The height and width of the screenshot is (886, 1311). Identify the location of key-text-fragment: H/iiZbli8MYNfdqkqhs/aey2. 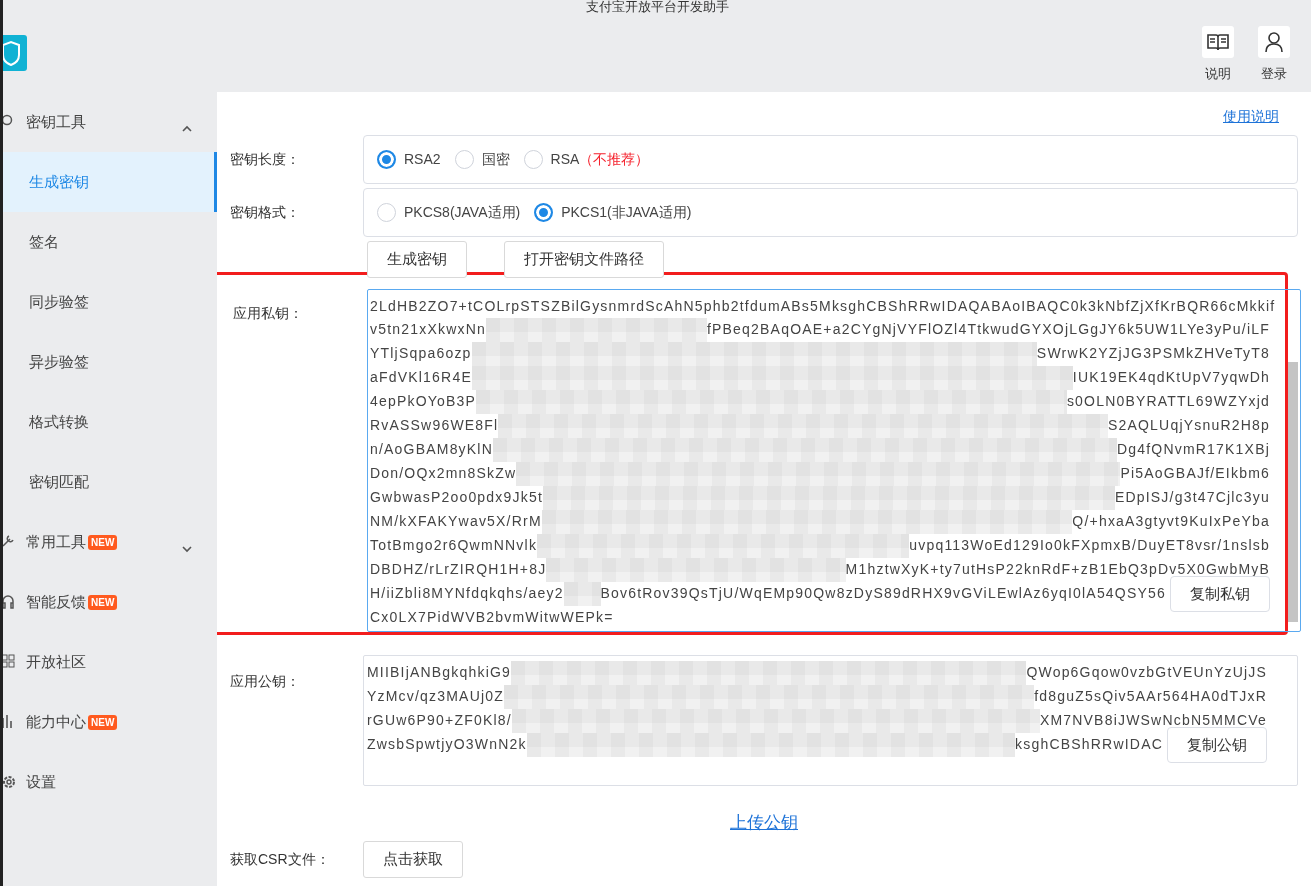
(467, 594).